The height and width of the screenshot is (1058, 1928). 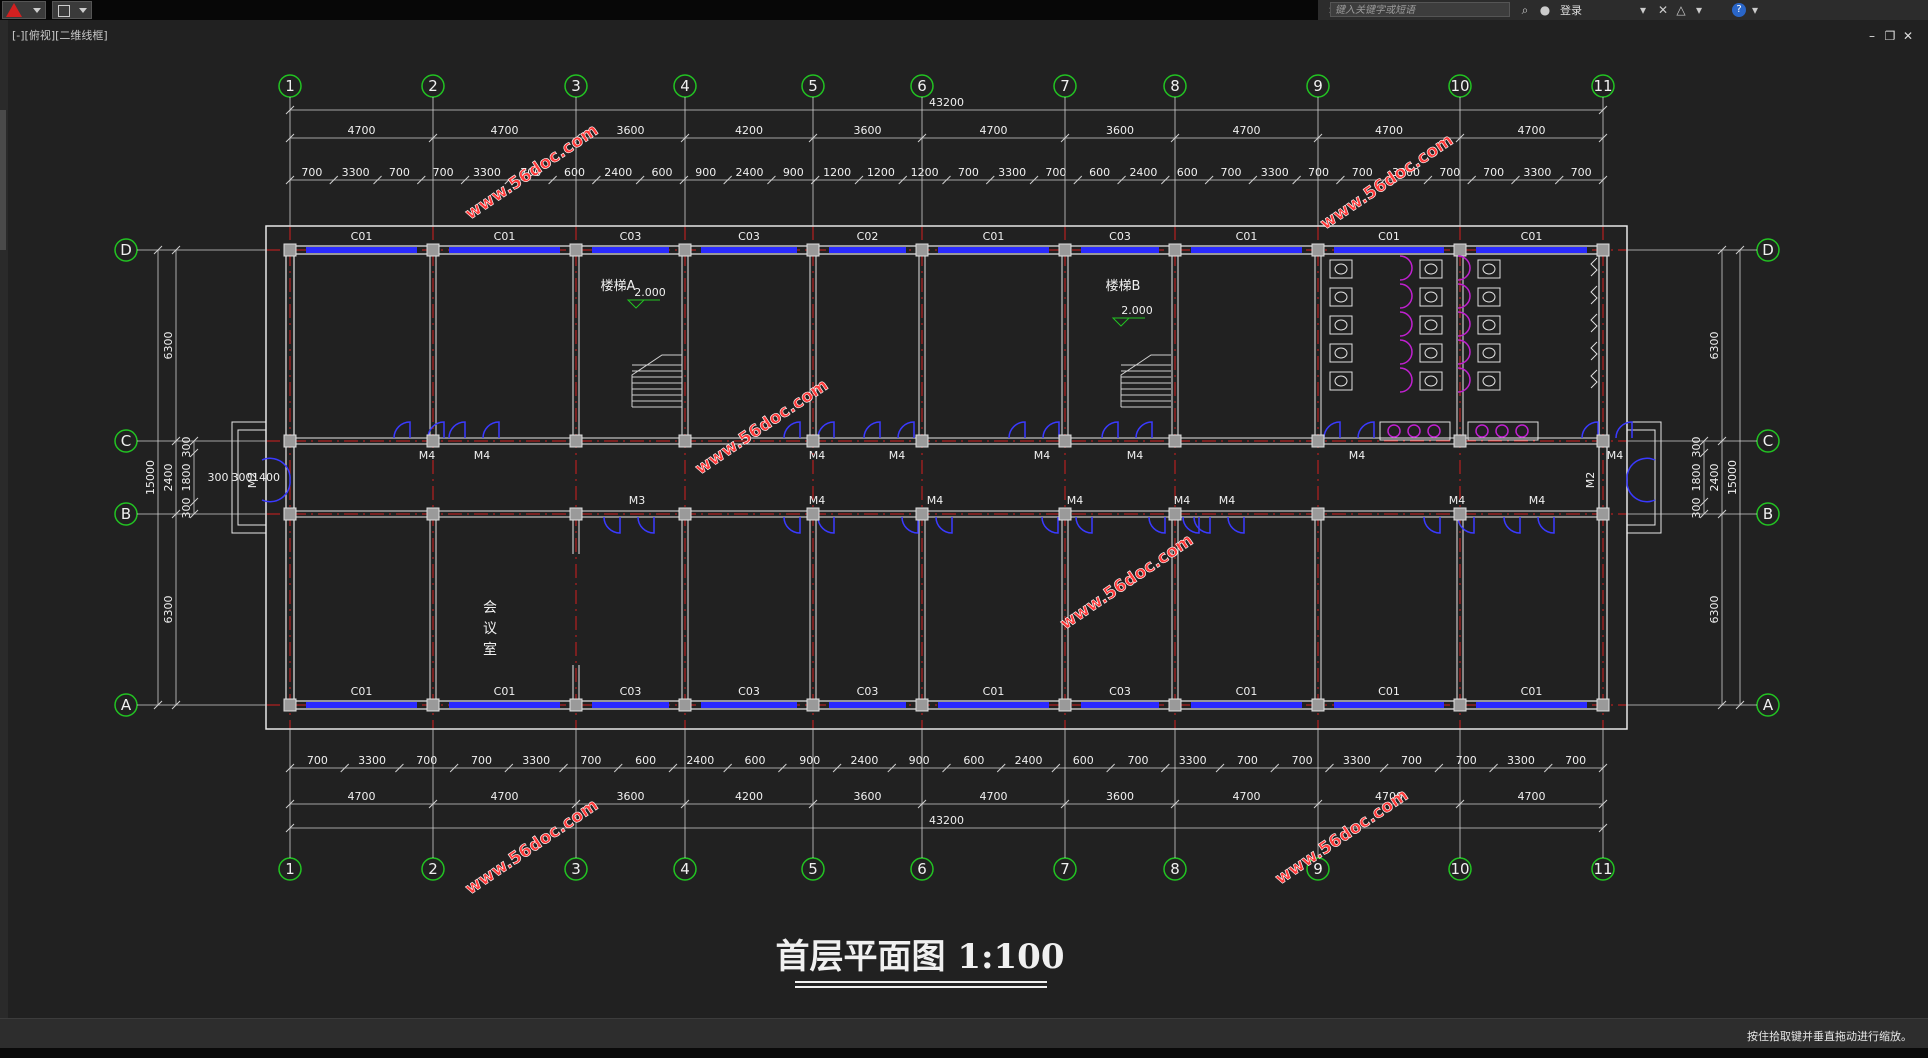 I want to click on detail-dimension-top-text: 900, so click(x=793, y=172).